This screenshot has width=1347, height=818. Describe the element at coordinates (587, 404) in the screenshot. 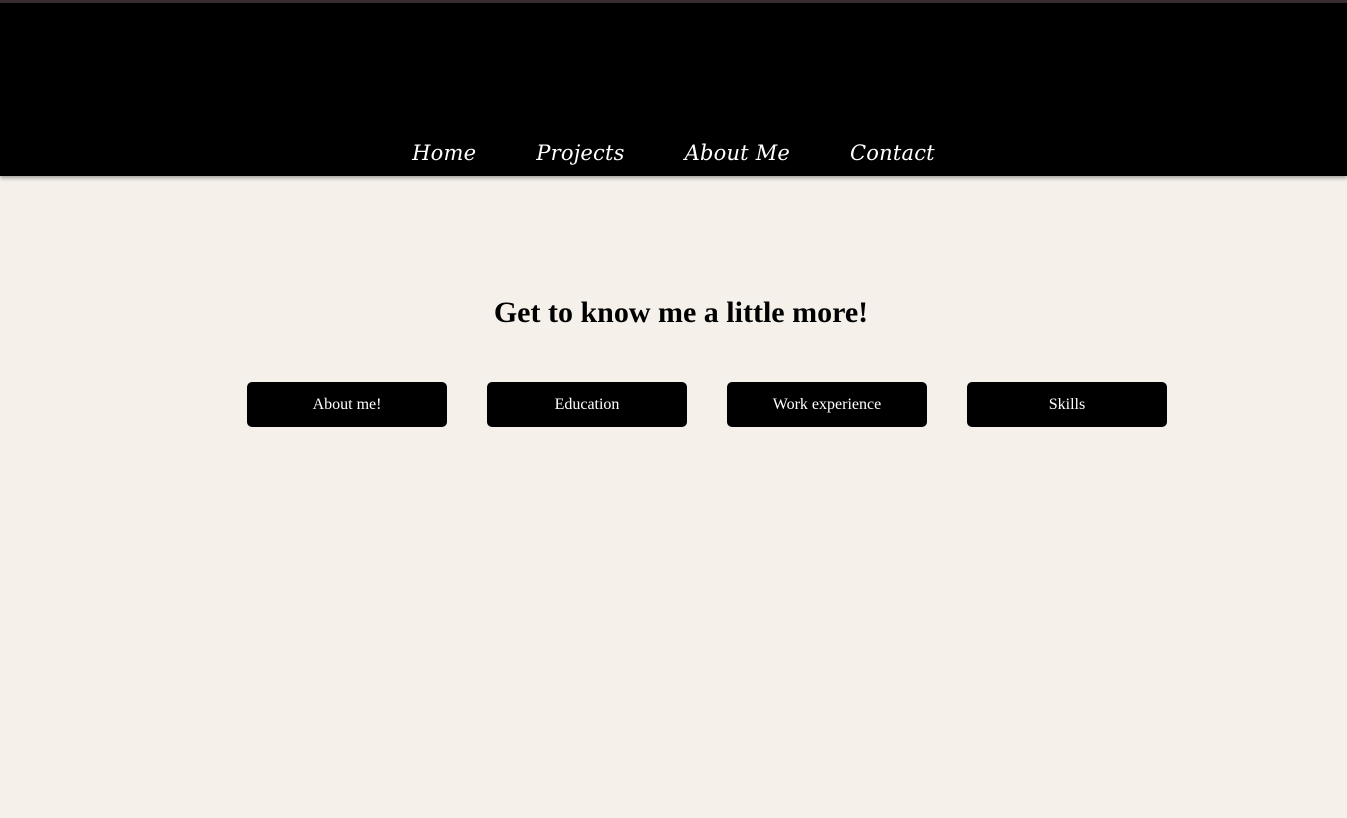

I see `education-button: Education` at that location.